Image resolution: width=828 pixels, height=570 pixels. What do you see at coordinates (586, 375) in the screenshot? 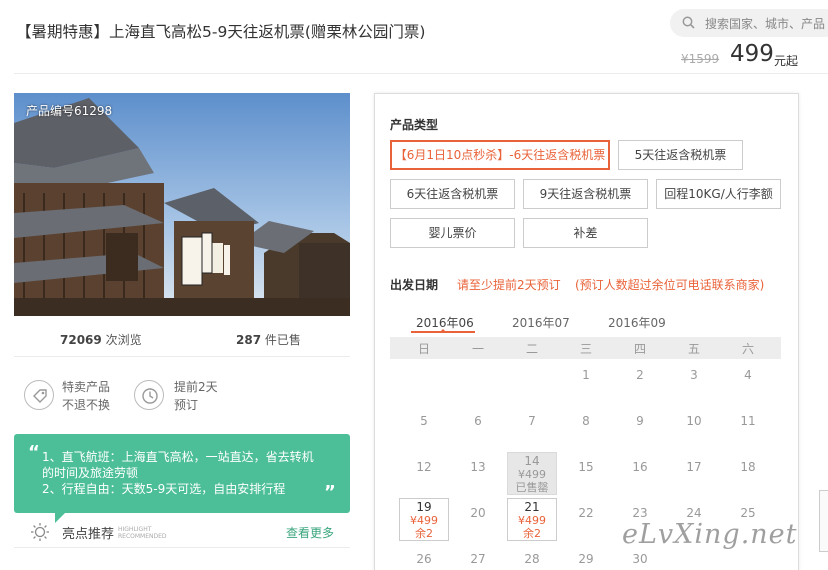
I see `calendar-day: 1` at bounding box center [586, 375].